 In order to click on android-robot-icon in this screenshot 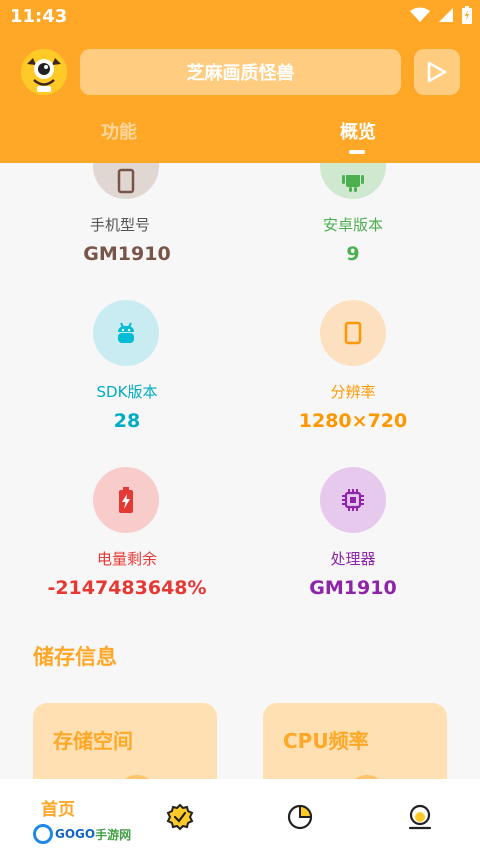, I will do `click(126, 332)`.